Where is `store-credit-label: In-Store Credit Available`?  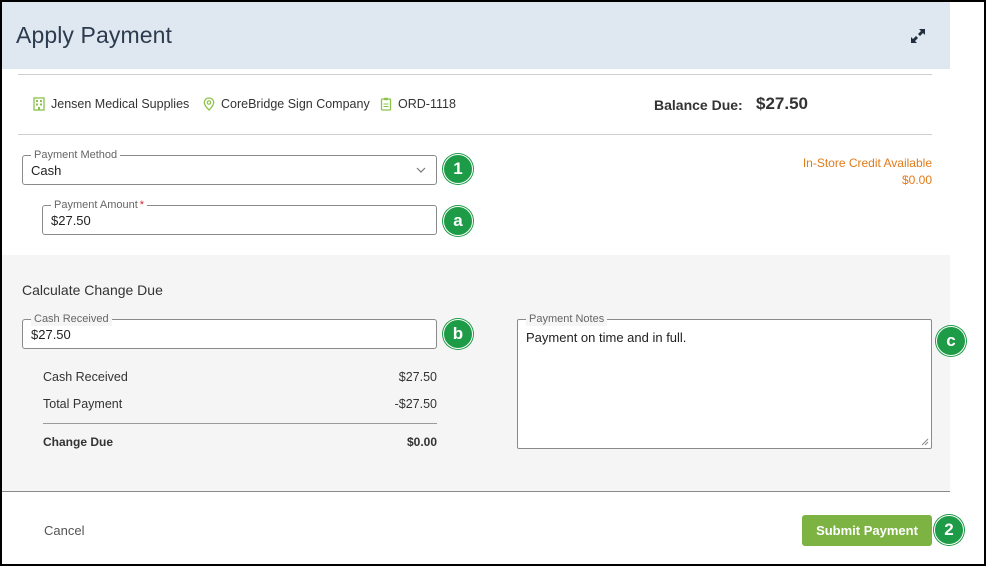 store-credit-label: In-Store Credit Available is located at coordinates (867, 163).